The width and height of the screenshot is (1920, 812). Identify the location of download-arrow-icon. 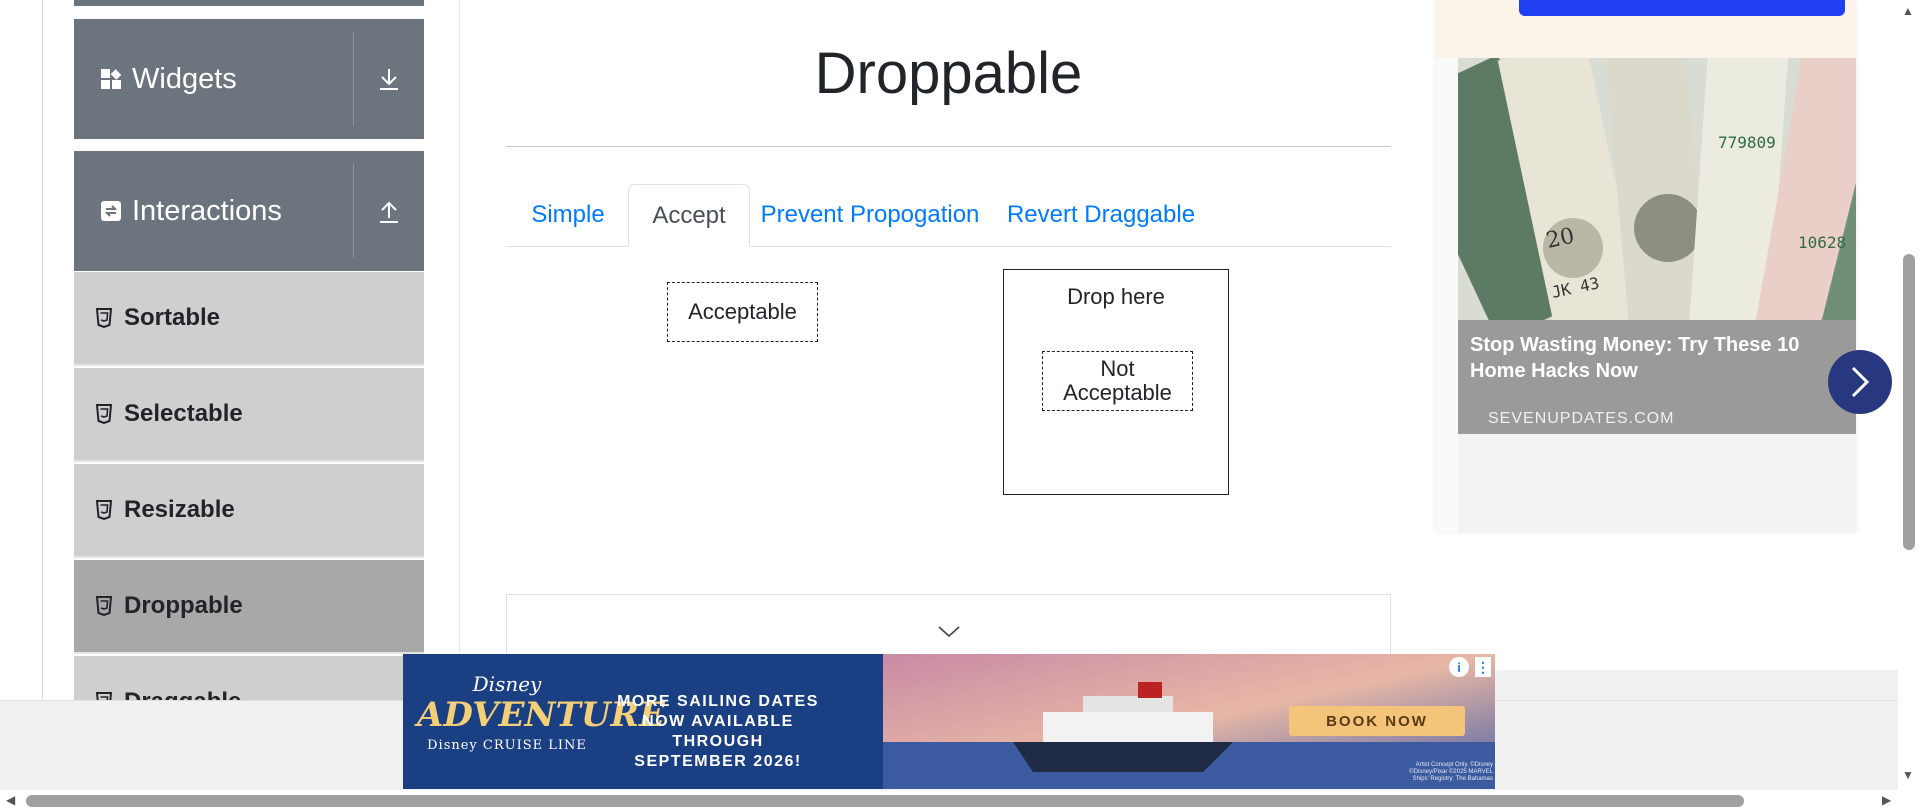
(389, 79).